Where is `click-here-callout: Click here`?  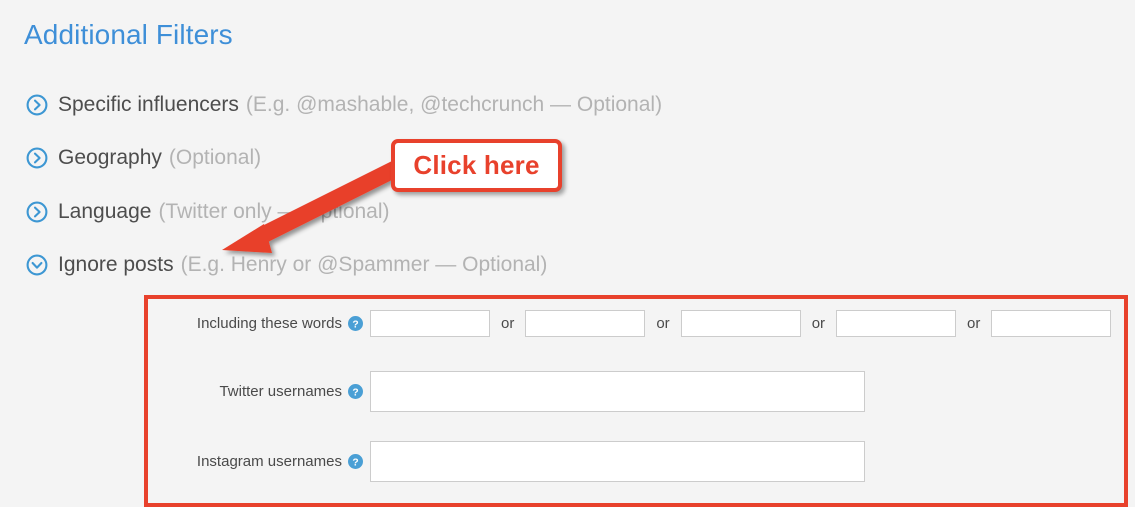 click-here-callout: Click here is located at coordinates (476, 165).